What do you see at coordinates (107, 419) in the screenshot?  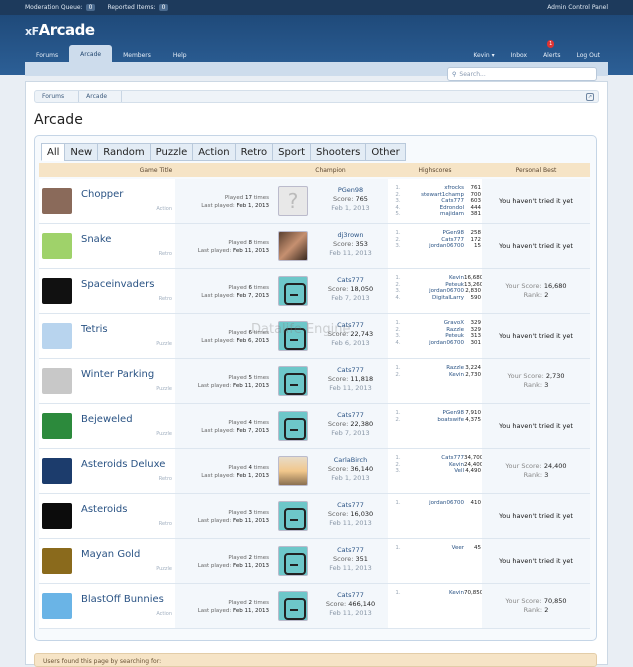 I see `game-title-link: Bejeweled` at bounding box center [107, 419].